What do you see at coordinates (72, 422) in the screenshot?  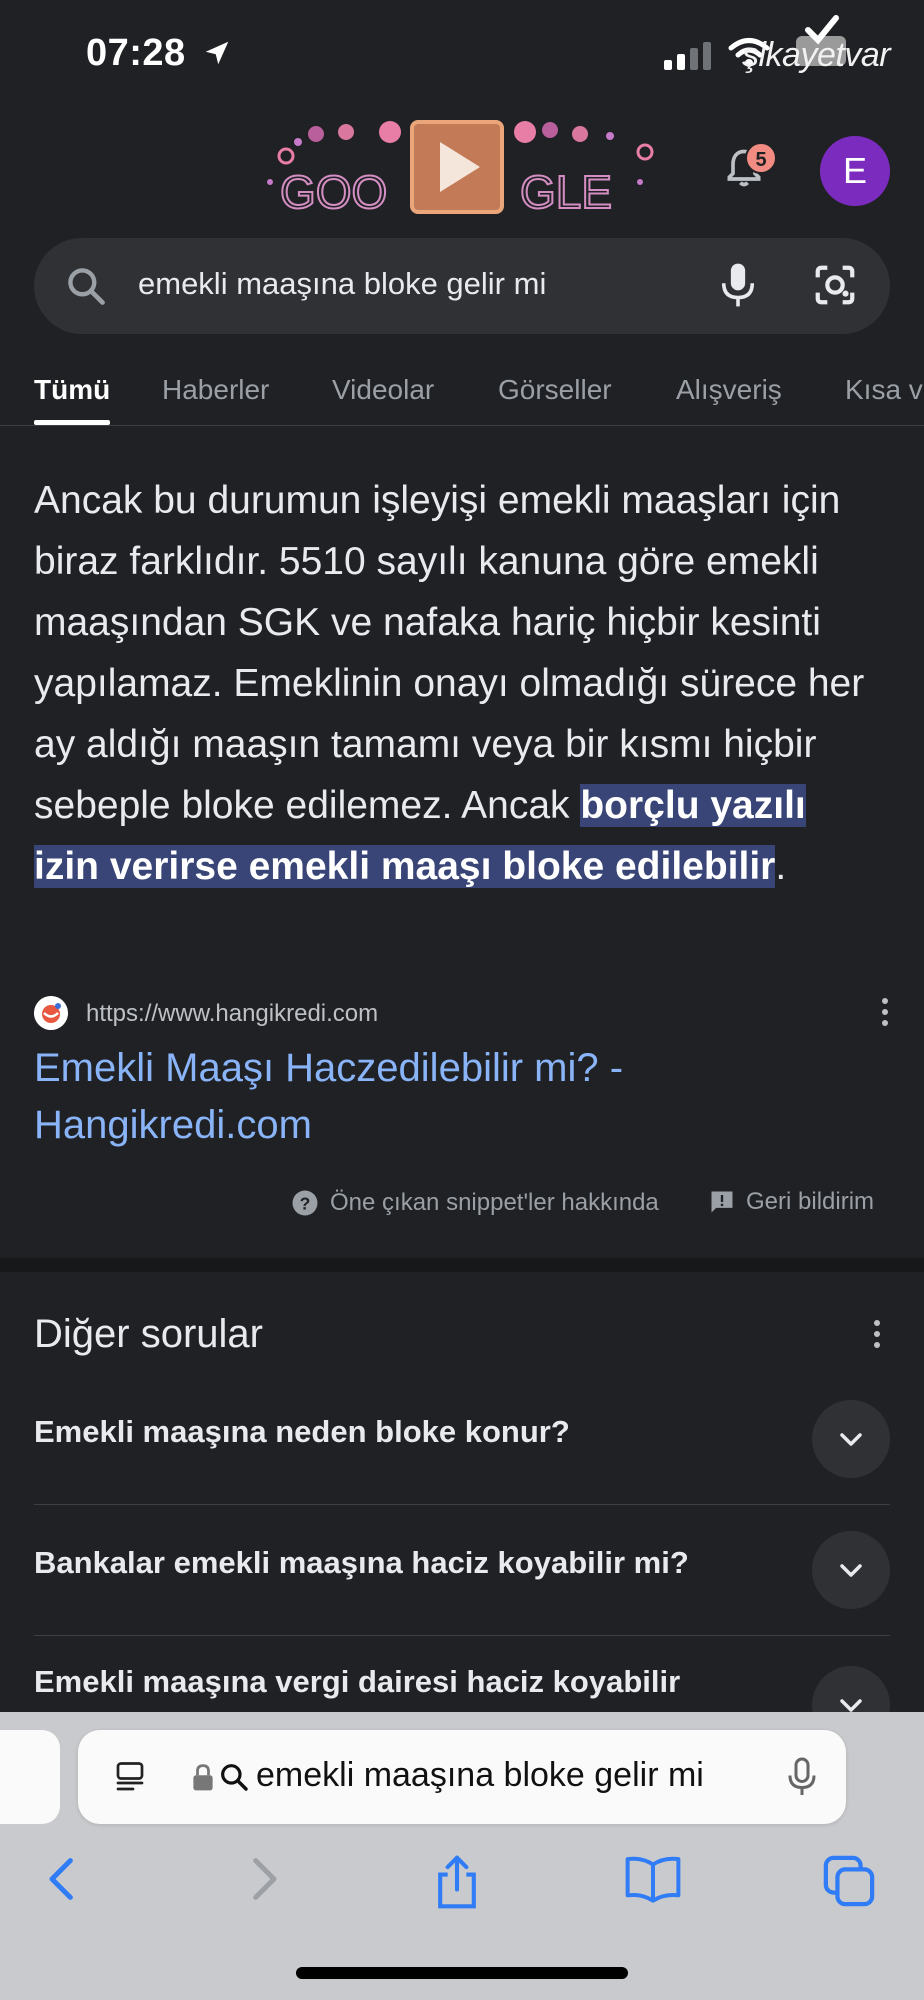 I see `active-tab-indicator` at bounding box center [72, 422].